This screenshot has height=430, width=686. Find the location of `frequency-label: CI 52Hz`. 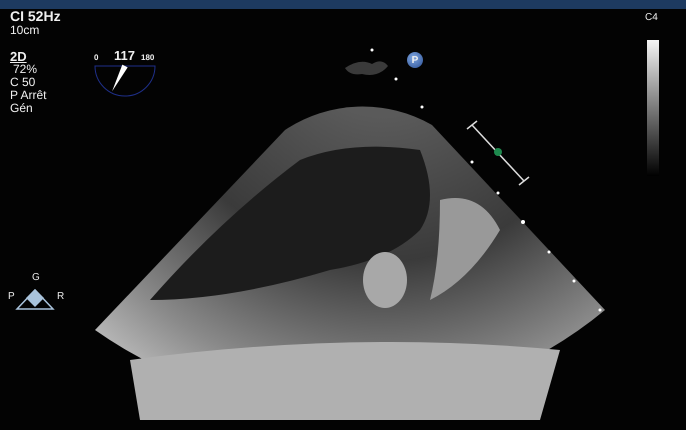

frequency-label: CI 52Hz is located at coordinates (35, 16).